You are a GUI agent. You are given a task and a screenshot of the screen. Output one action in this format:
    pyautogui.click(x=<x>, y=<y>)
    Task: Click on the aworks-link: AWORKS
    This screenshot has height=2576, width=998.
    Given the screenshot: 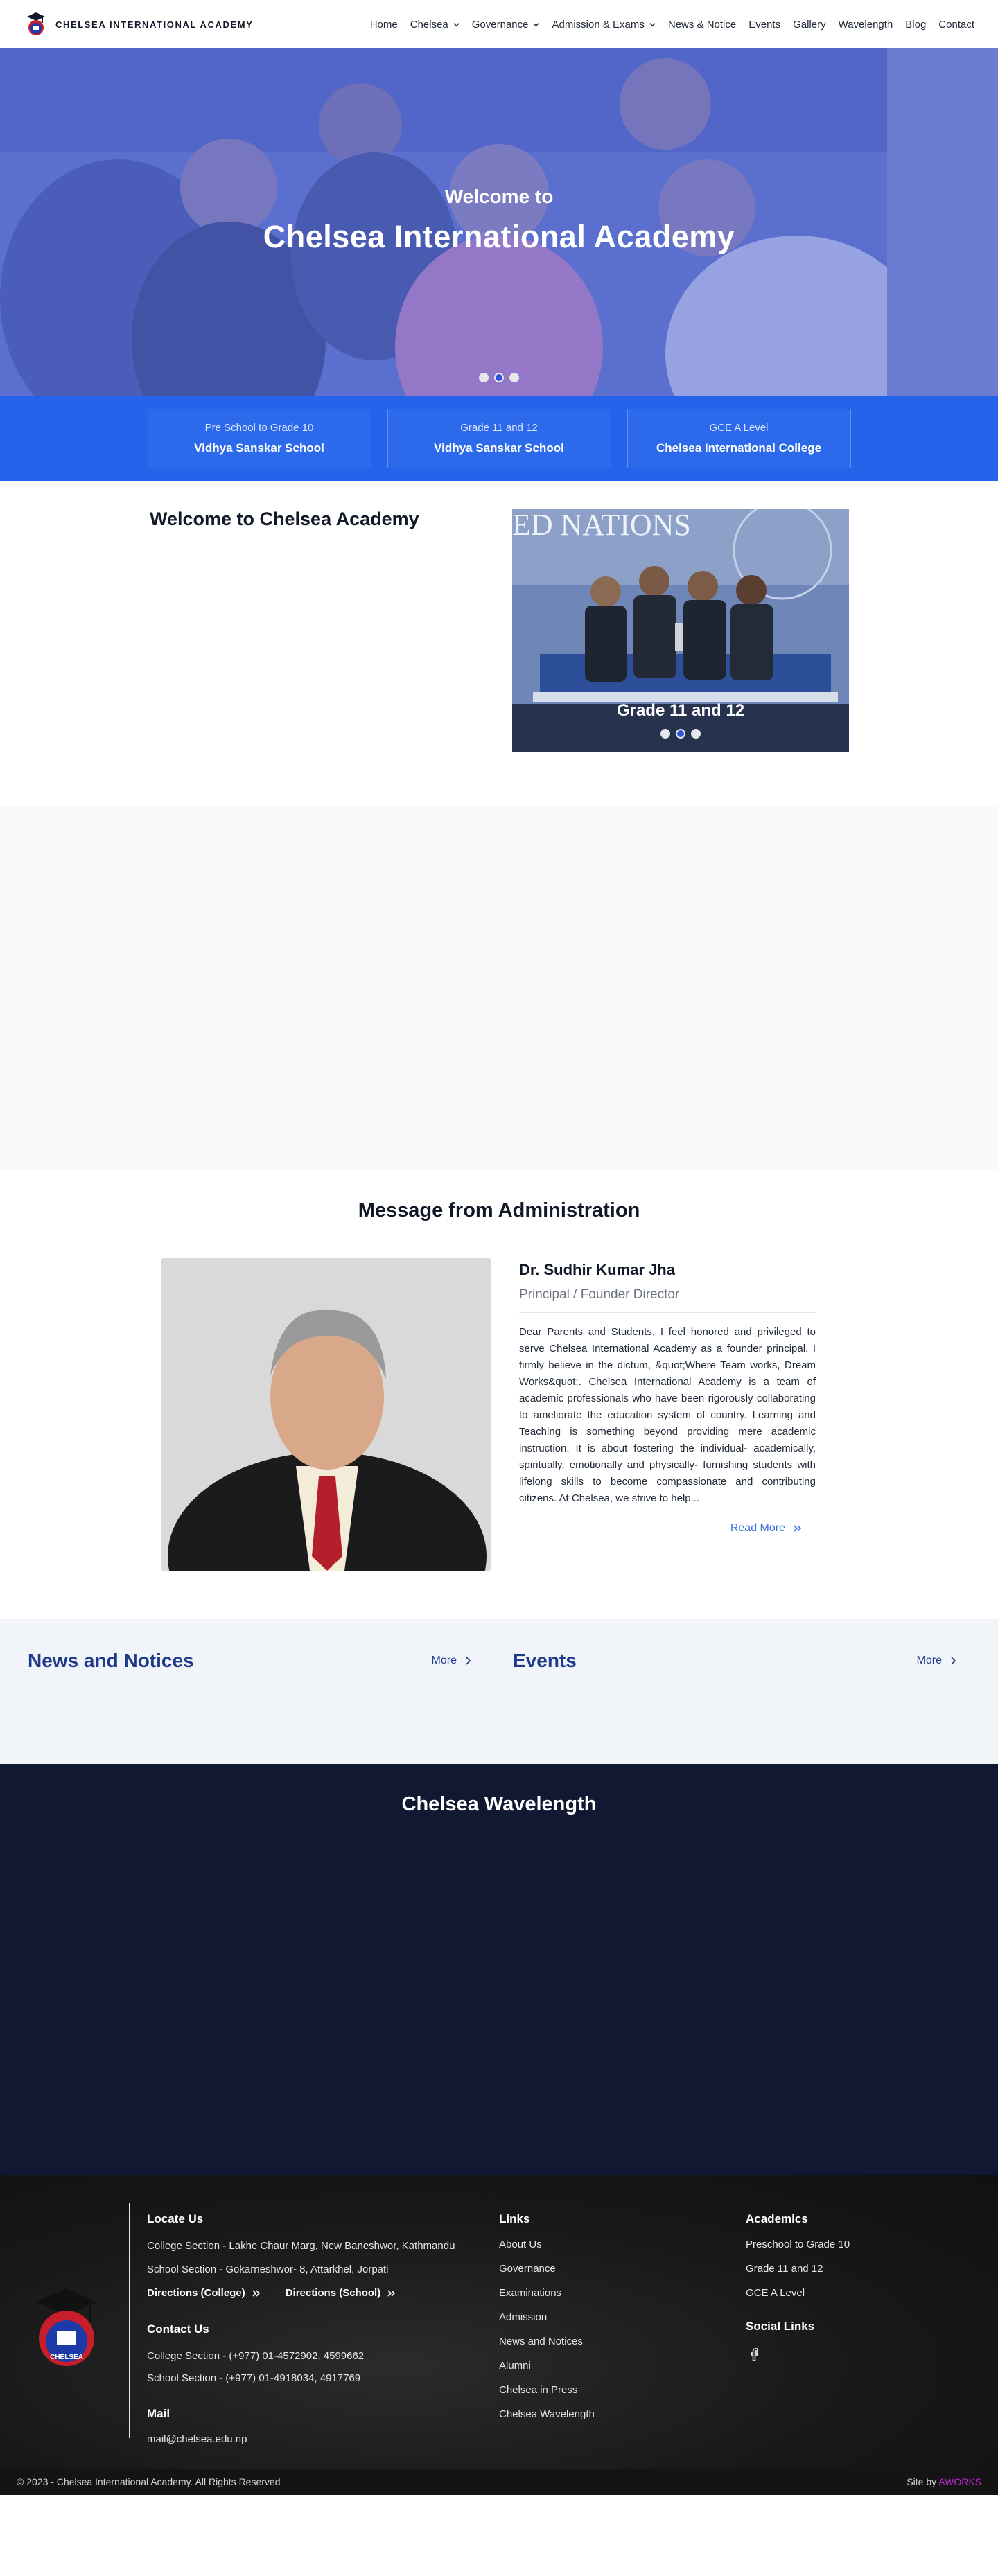 What is the action you would take?
    pyautogui.click(x=960, y=2481)
    